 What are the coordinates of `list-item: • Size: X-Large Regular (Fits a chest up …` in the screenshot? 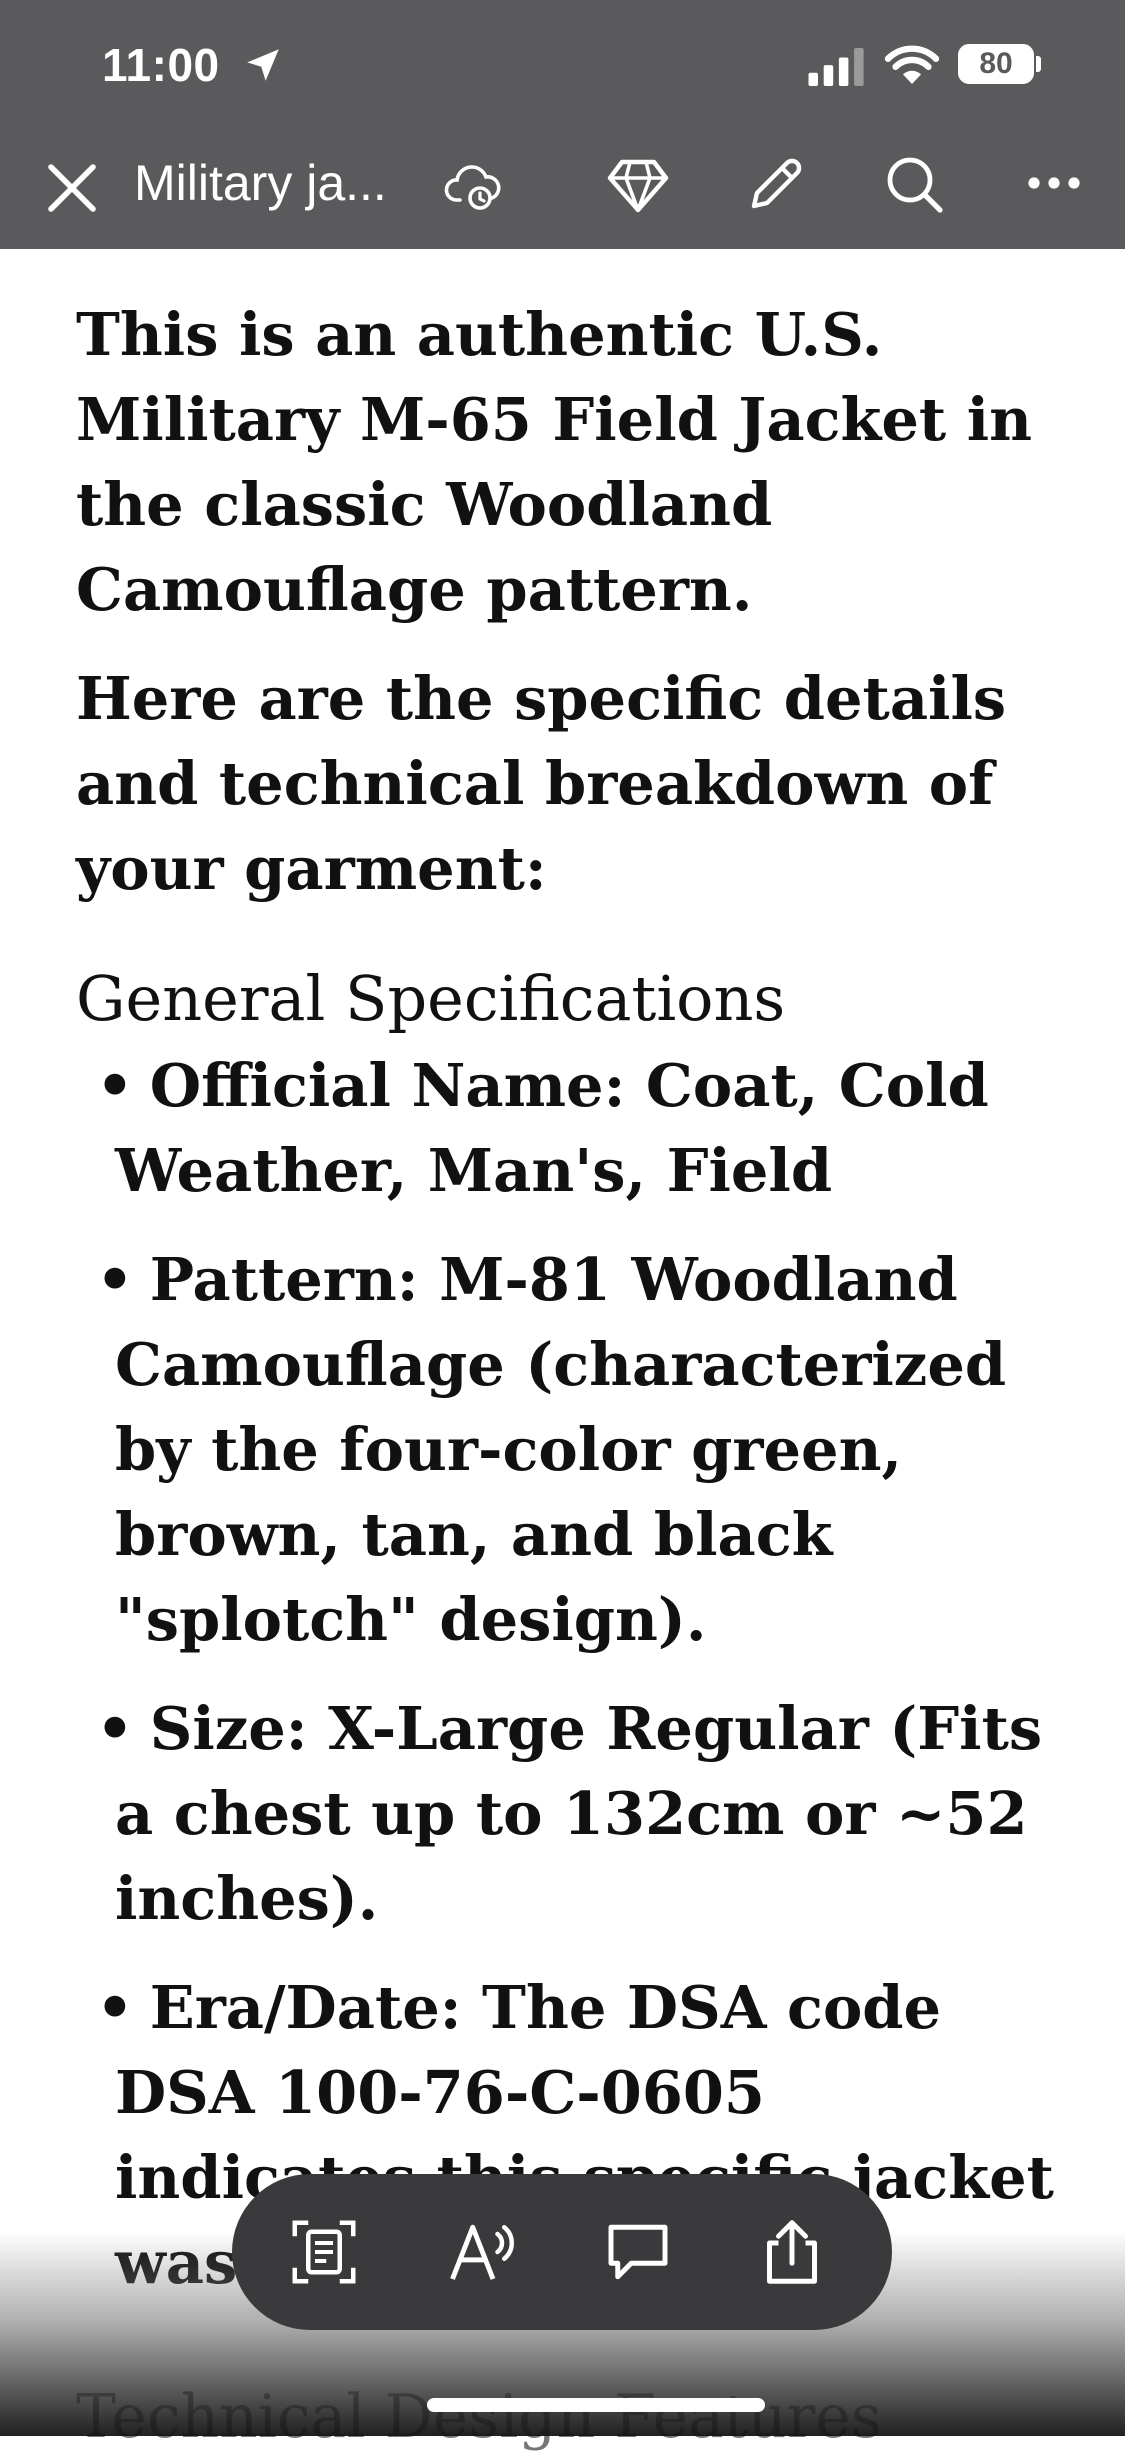 It's located at (576, 1813).